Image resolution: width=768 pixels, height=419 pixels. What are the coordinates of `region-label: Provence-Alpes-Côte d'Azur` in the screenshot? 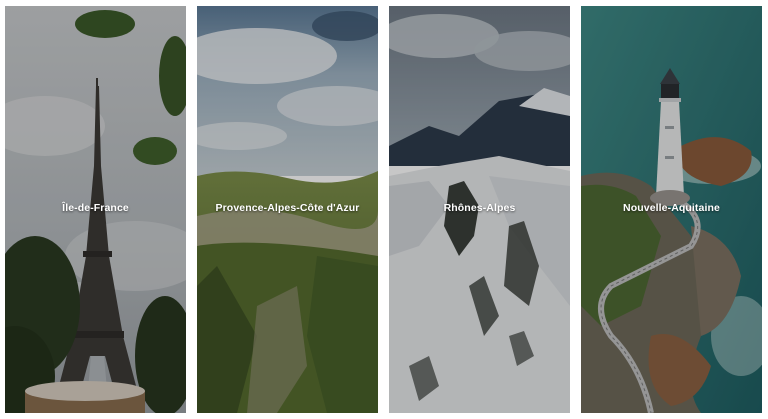 It's located at (287, 208).